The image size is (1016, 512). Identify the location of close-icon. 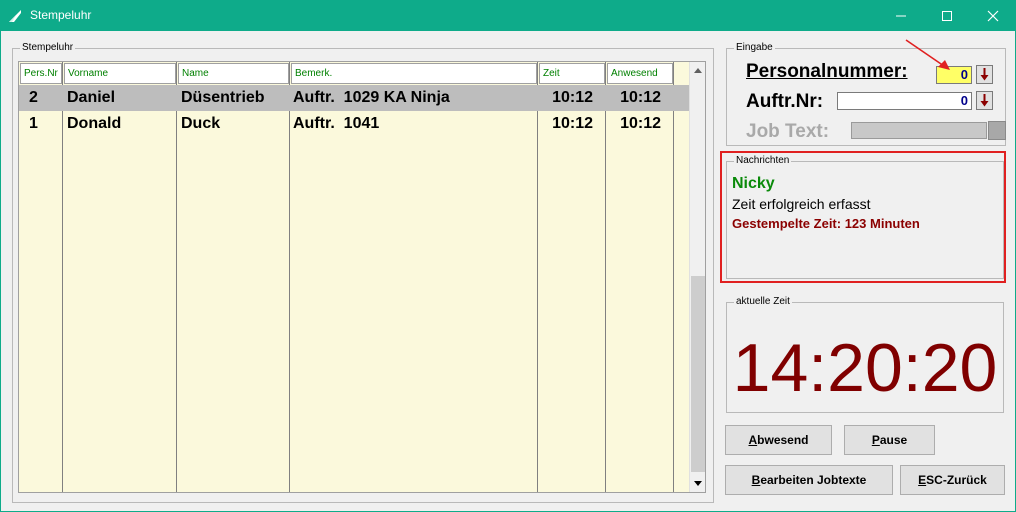
(993, 15).